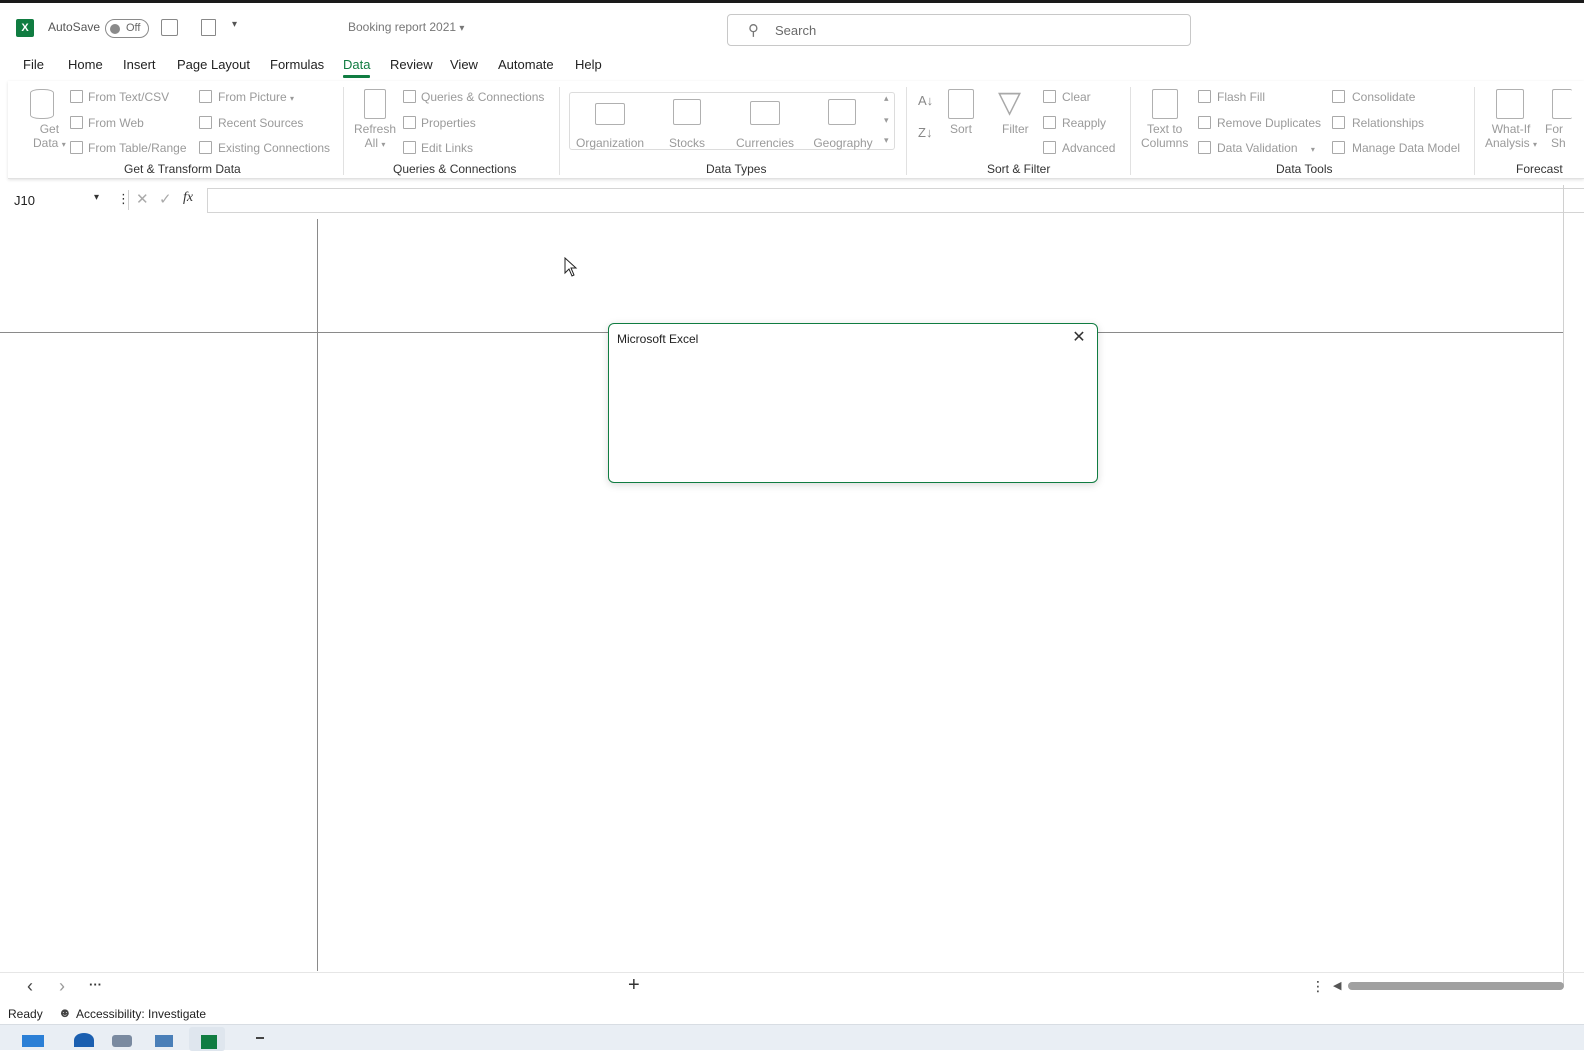  What do you see at coordinates (188, 198) in the screenshot?
I see `insert-function-icon: fx` at bounding box center [188, 198].